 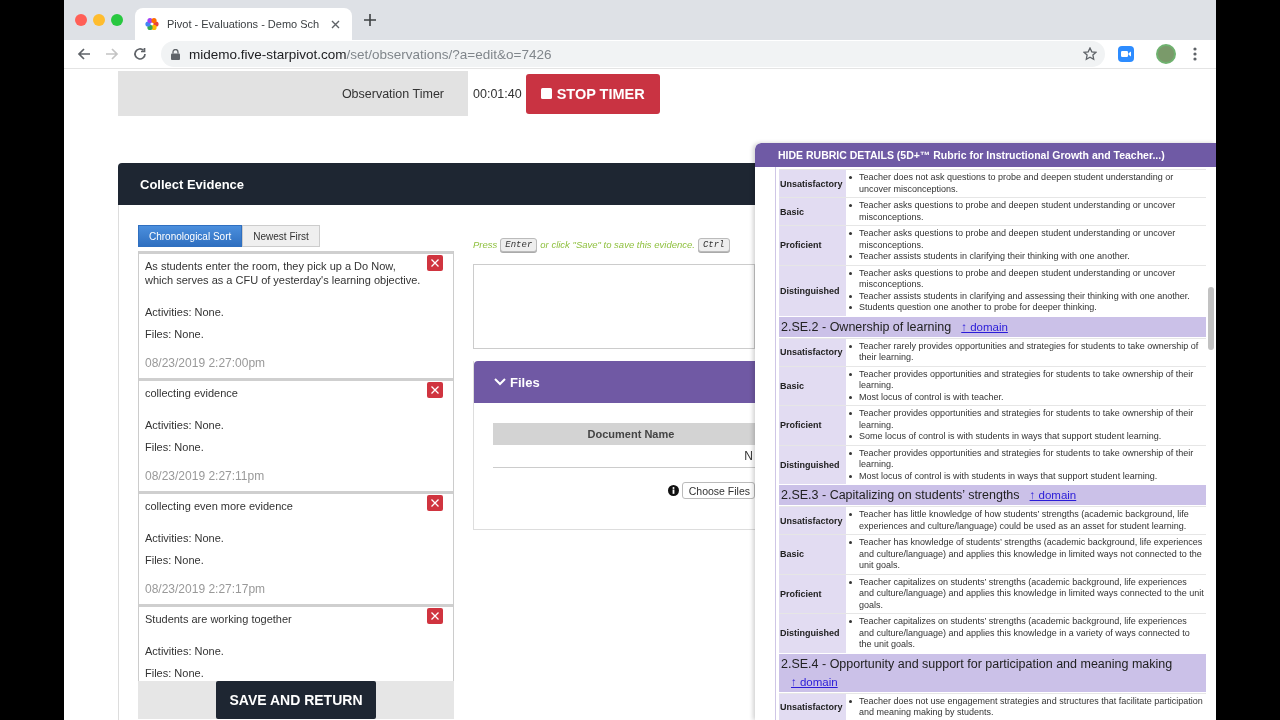 What do you see at coordinates (370, 20) in the screenshot?
I see `new-tab-plus-icon` at bounding box center [370, 20].